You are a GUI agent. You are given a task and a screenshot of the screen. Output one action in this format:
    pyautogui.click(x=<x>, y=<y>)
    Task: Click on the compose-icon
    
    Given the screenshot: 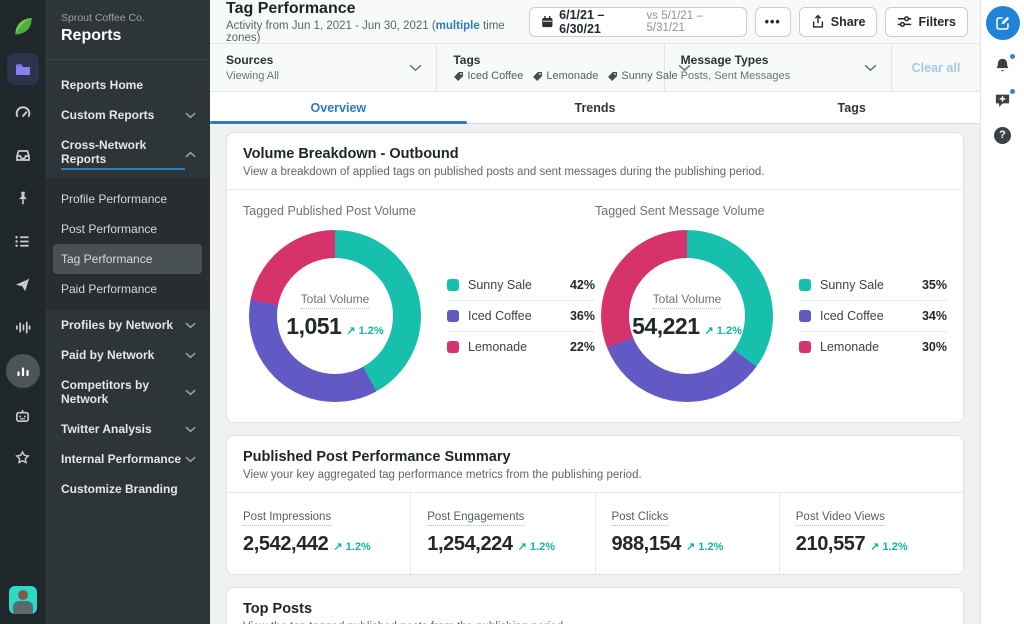 What is the action you would take?
    pyautogui.click(x=1002, y=23)
    